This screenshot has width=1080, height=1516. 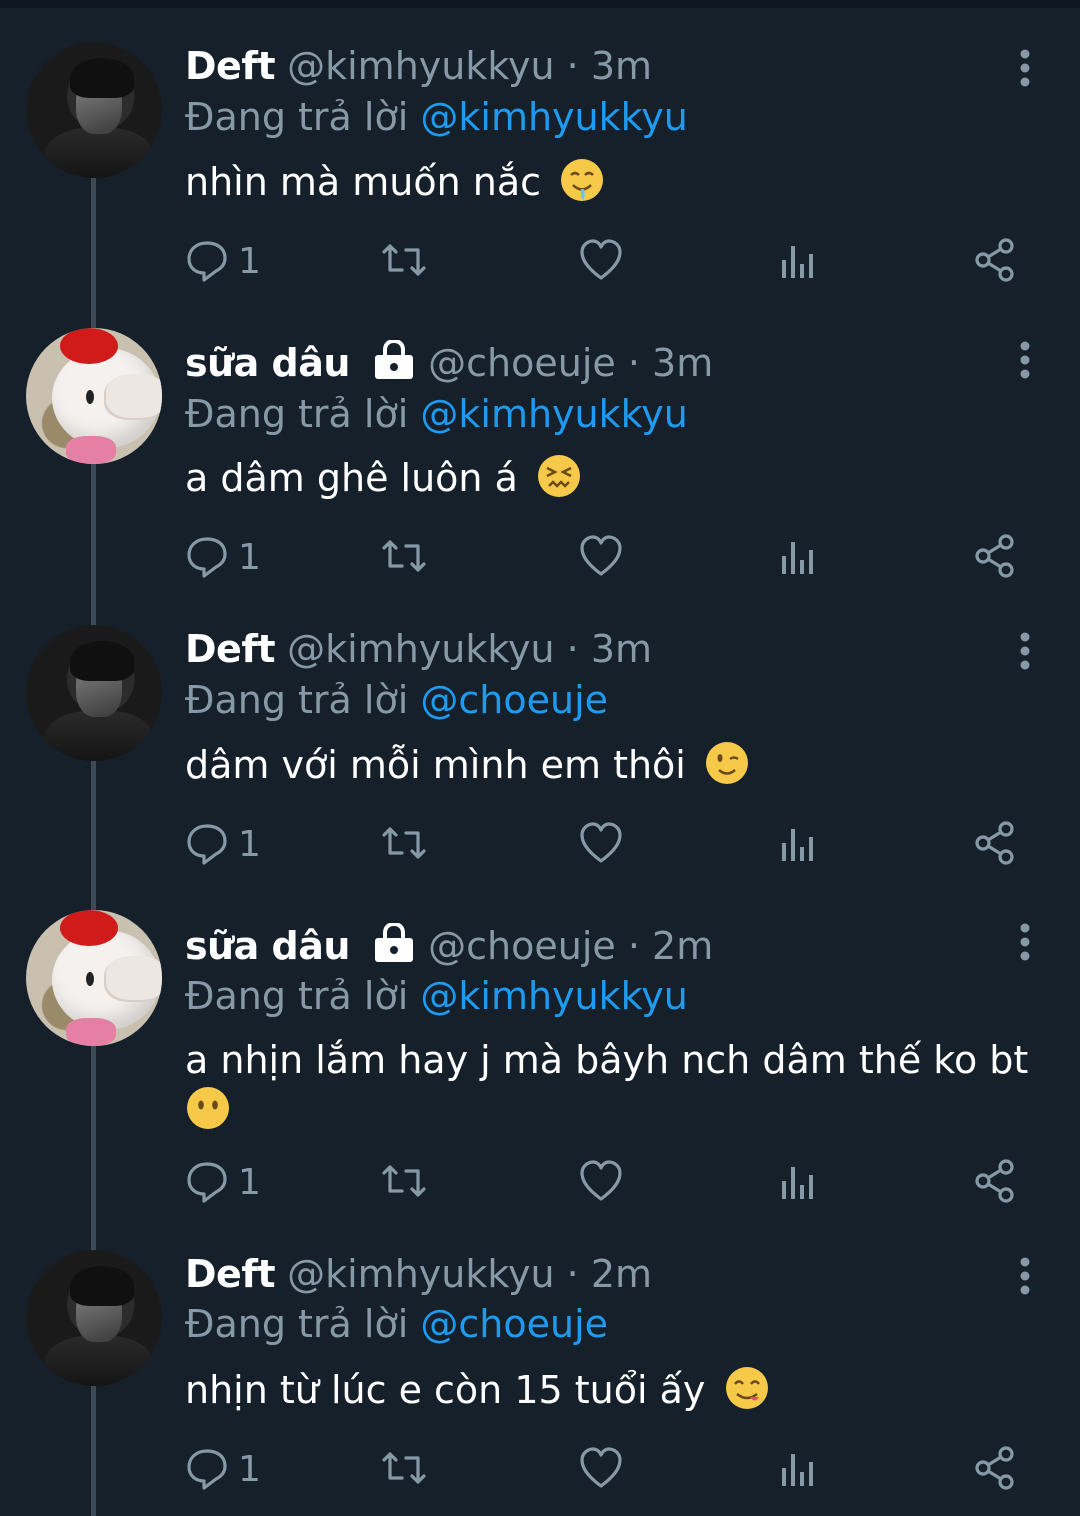 I want to click on replying-to: Đang trả lời @choeuje, so click(x=396, y=1324).